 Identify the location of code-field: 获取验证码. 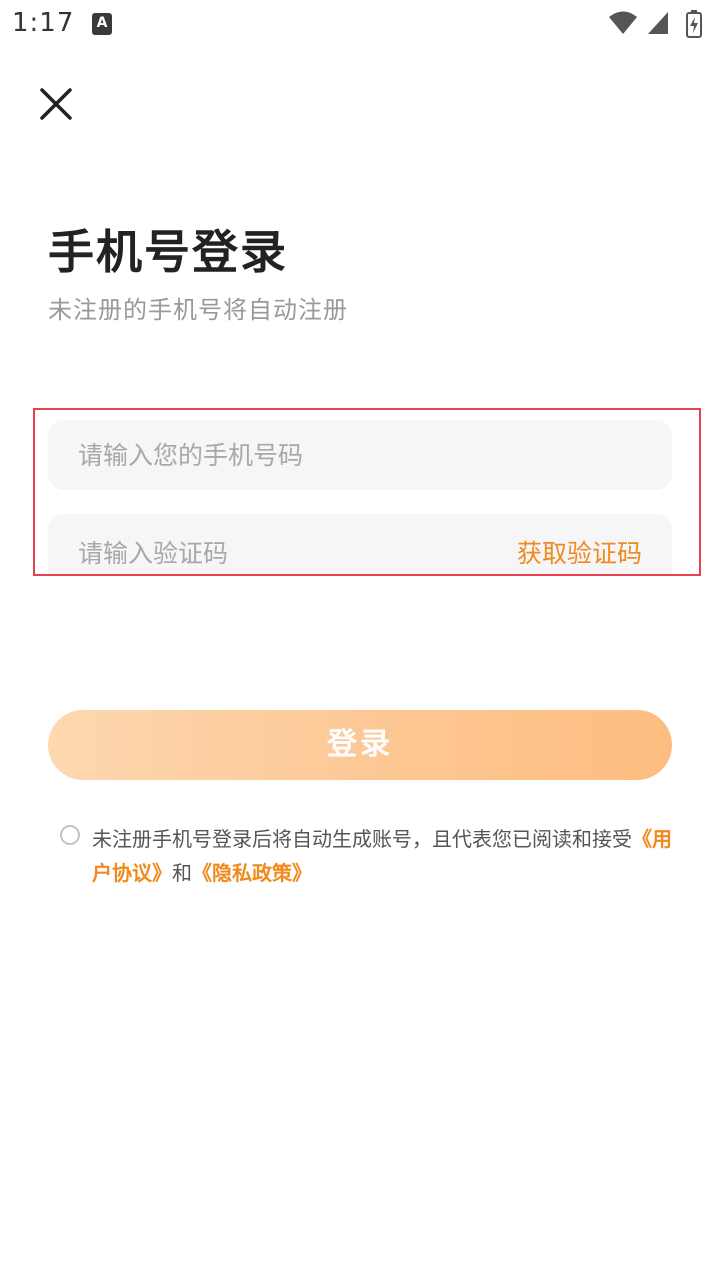
(360, 545).